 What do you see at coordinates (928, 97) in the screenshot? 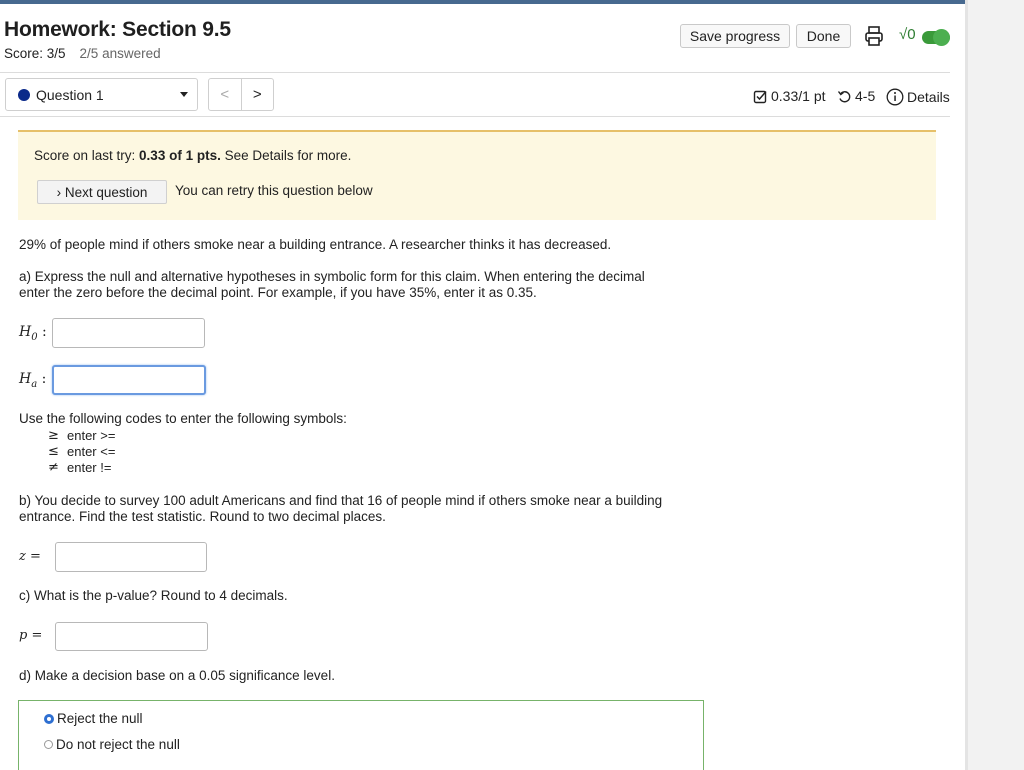
I see `details-label: Details` at bounding box center [928, 97].